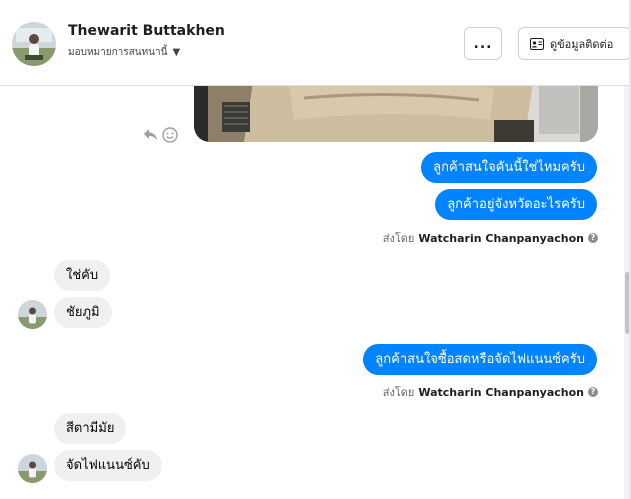 Image resolution: width=631 pixels, height=499 pixels. What do you see at coordinates (537, 43) in the screenshot?
I see `contact-card-icon` at bounding box center [537, 43].